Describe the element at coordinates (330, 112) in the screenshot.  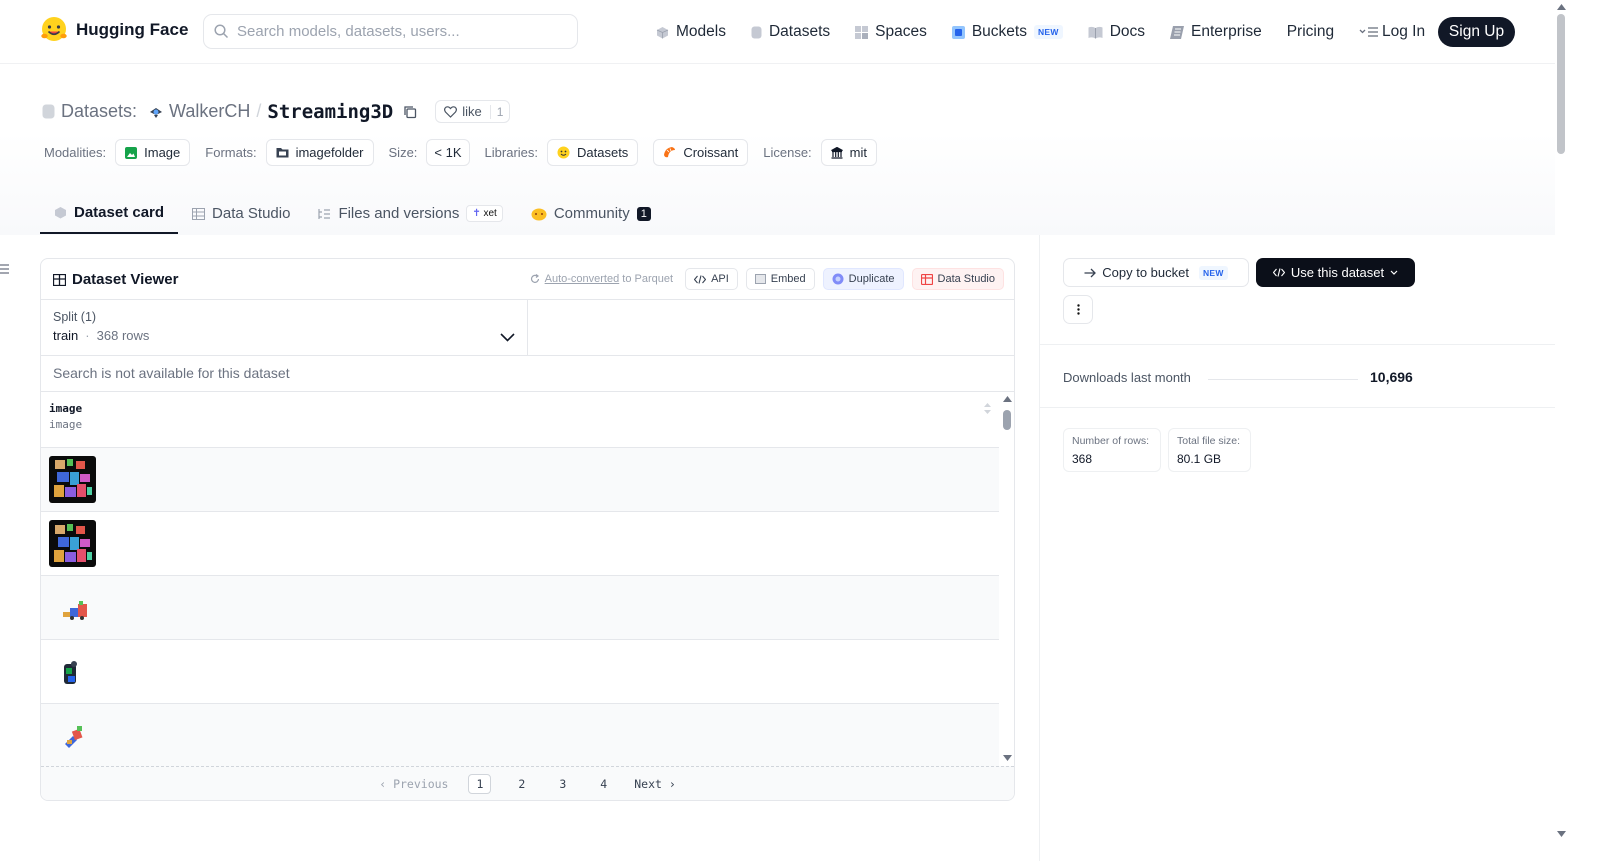
I see `dataset-name: Streaming3D` at that location.